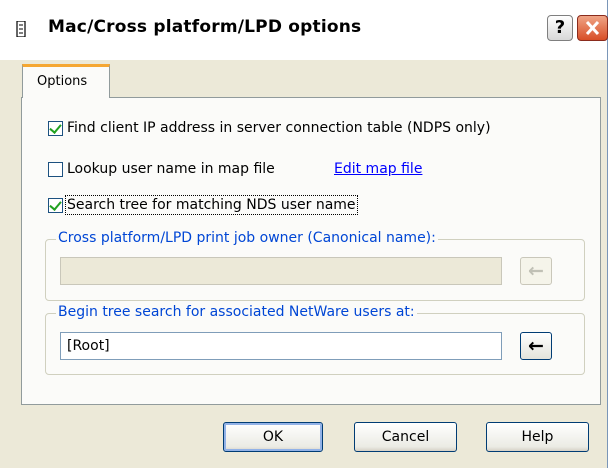  I want to click on search-tree-label: Search tree for matching NDS user name, so click(211, 205).